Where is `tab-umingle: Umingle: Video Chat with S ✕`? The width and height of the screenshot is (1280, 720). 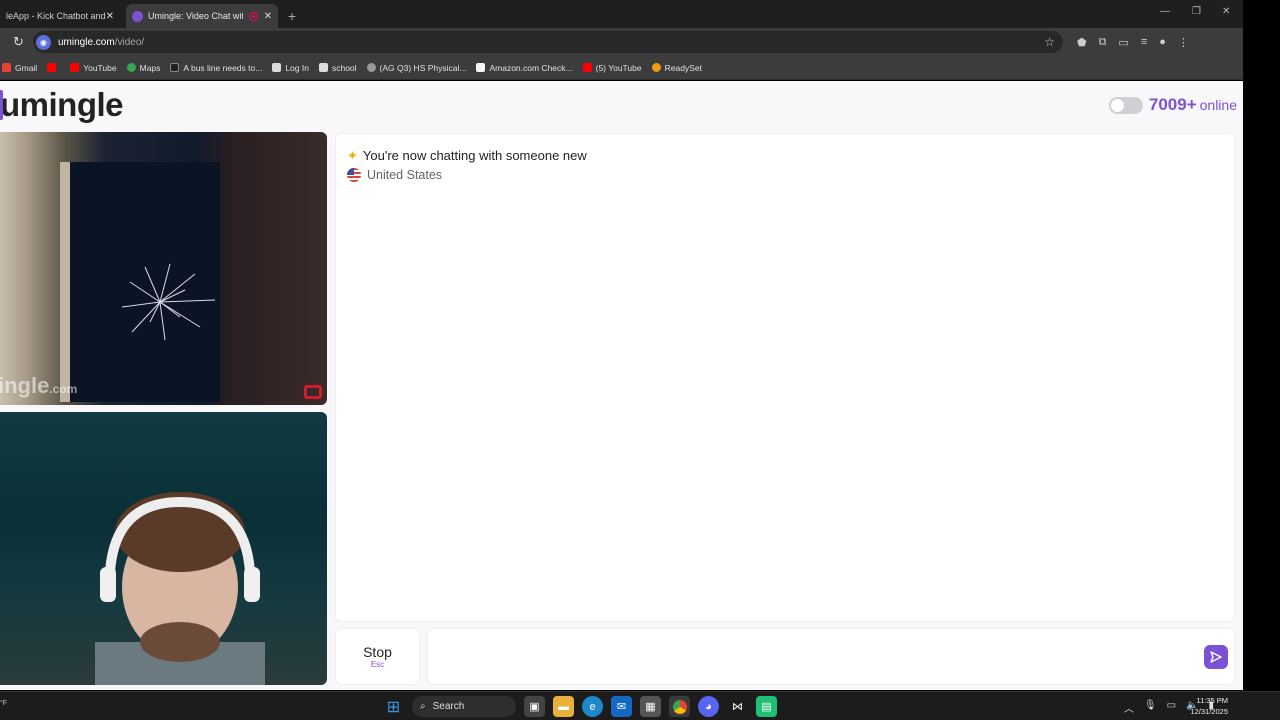 tab-umingle: Umingle: Video Chat with S ✕ is located at coordinates (202, 16).